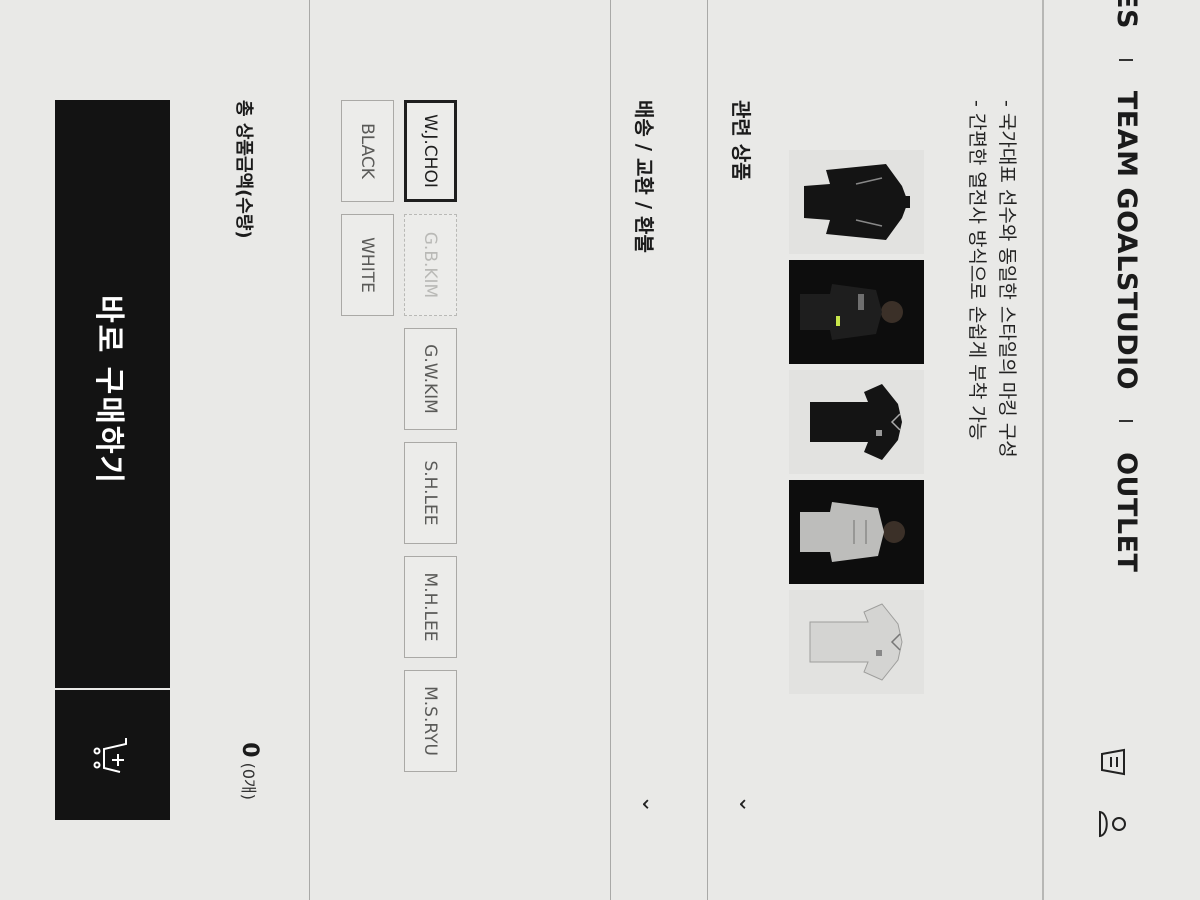  What do you see at coordinates (1043, 450) in the screenshot?
I see `header-divider` at bounding box center [1043, 450].